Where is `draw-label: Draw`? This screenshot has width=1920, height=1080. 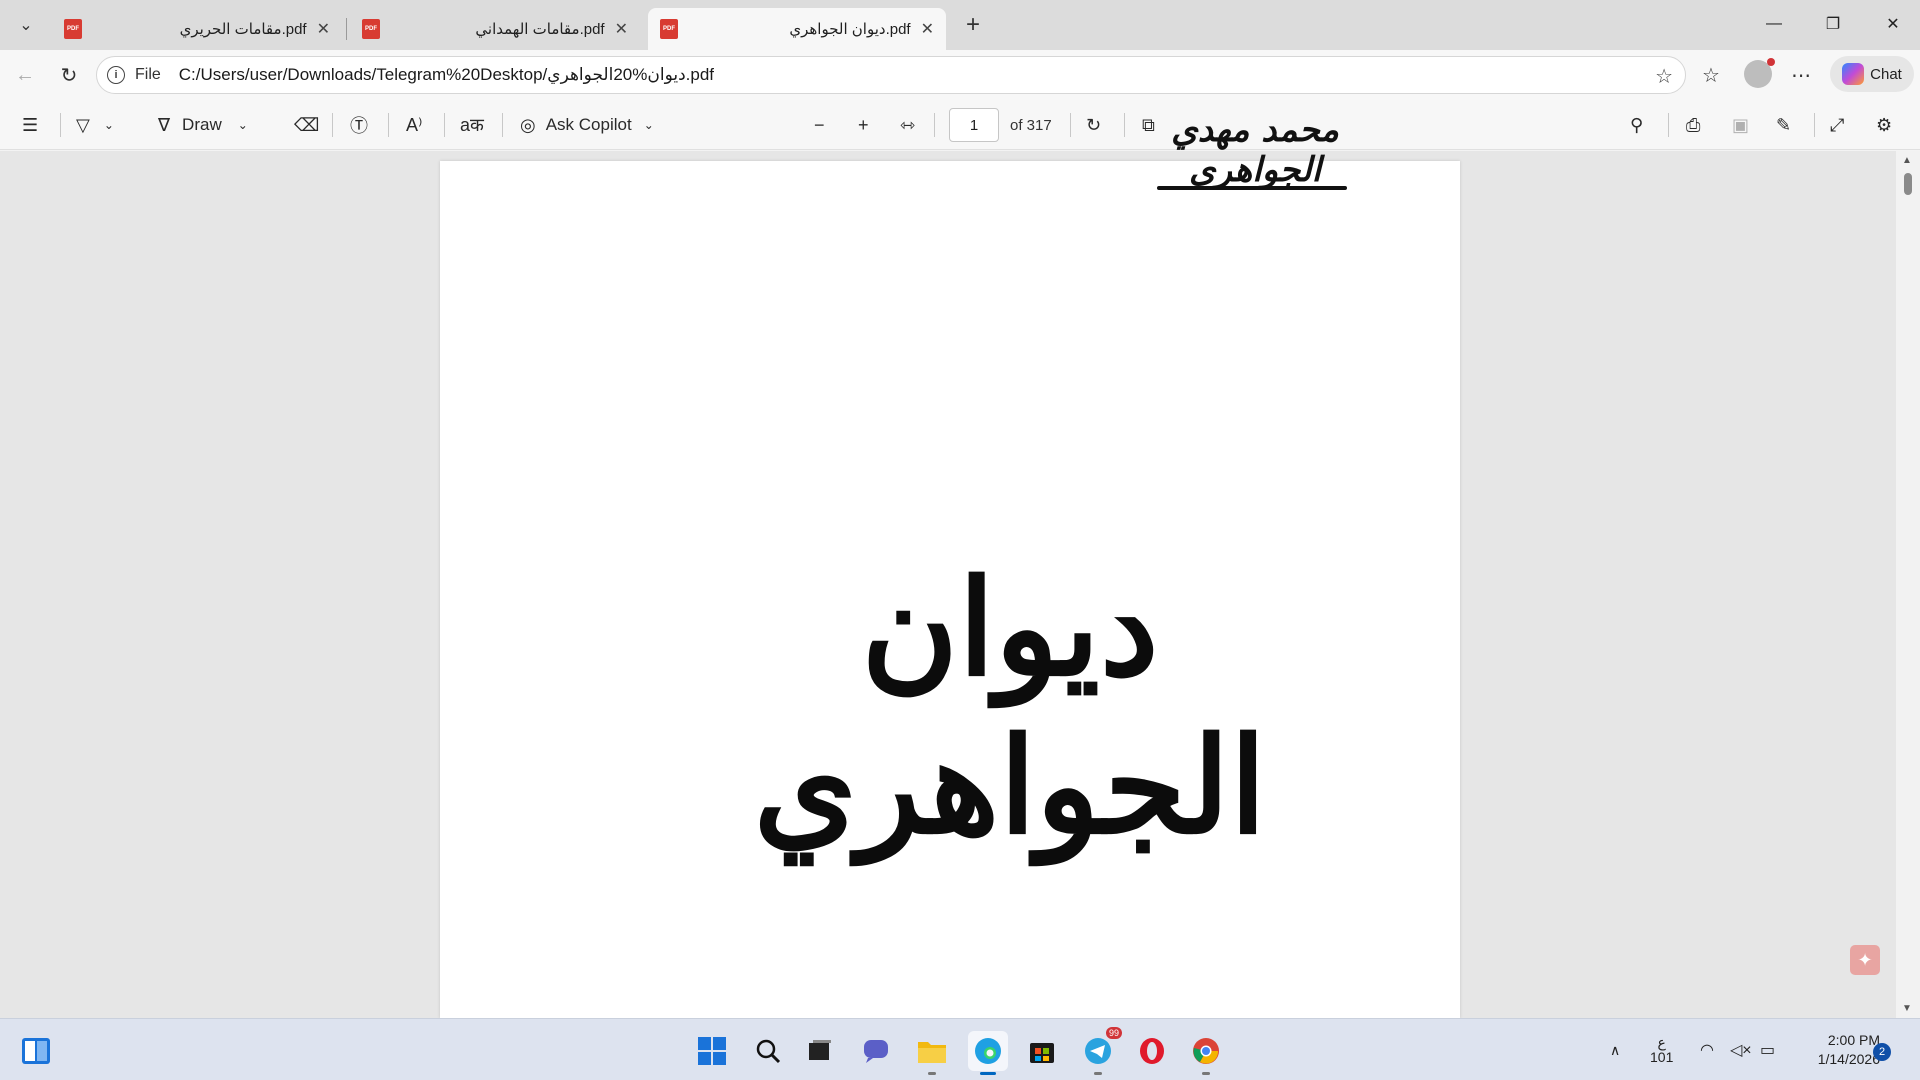
draw-label: Draw is located at coordinates (202, 124).